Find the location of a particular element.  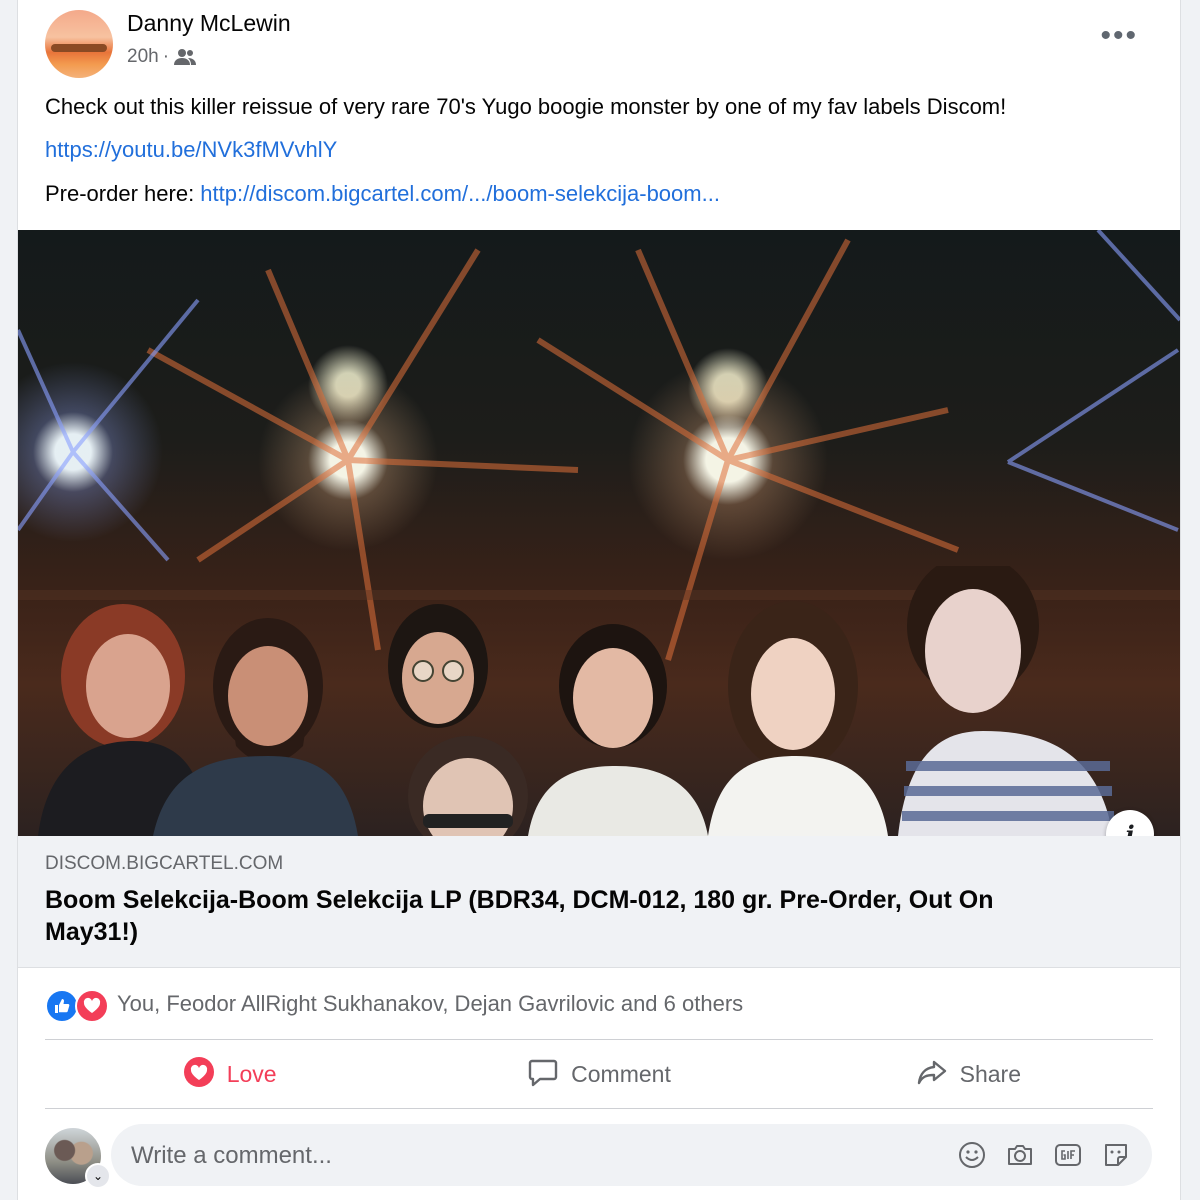

post-meta: 20h · is located at coordinates (162, 57).